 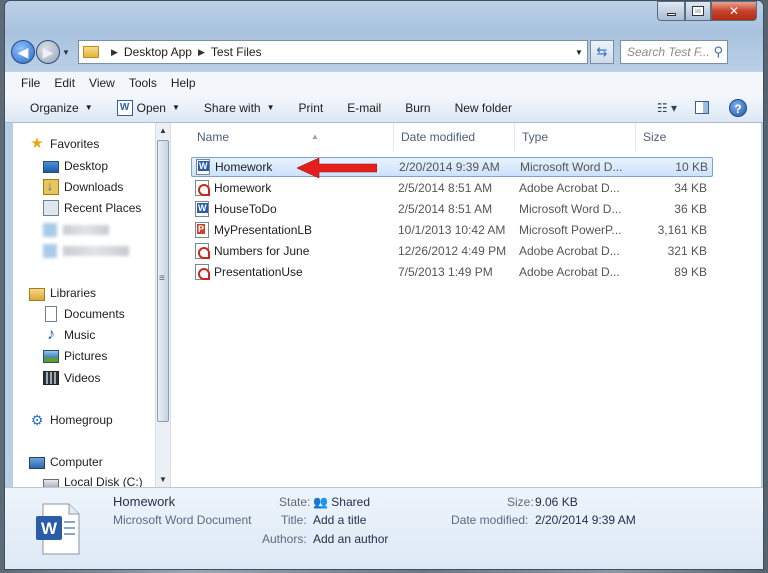 I want to click on details-file-kind: Microsoft Word Document, so click(x=182, y=520).